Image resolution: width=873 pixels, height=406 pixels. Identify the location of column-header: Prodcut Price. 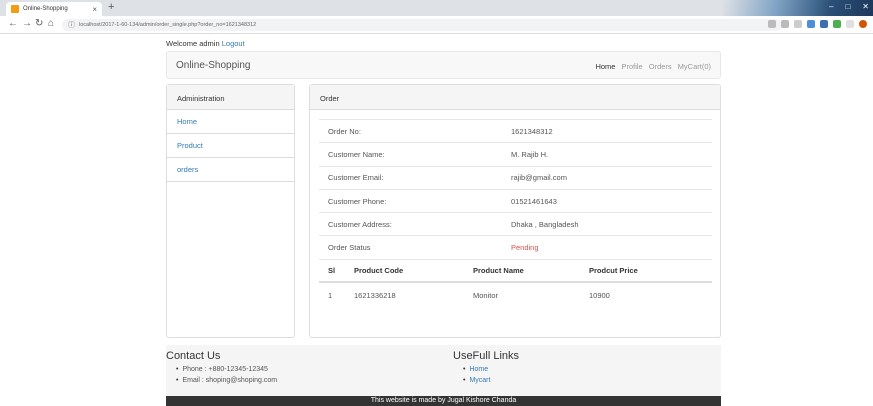
(613, 270).